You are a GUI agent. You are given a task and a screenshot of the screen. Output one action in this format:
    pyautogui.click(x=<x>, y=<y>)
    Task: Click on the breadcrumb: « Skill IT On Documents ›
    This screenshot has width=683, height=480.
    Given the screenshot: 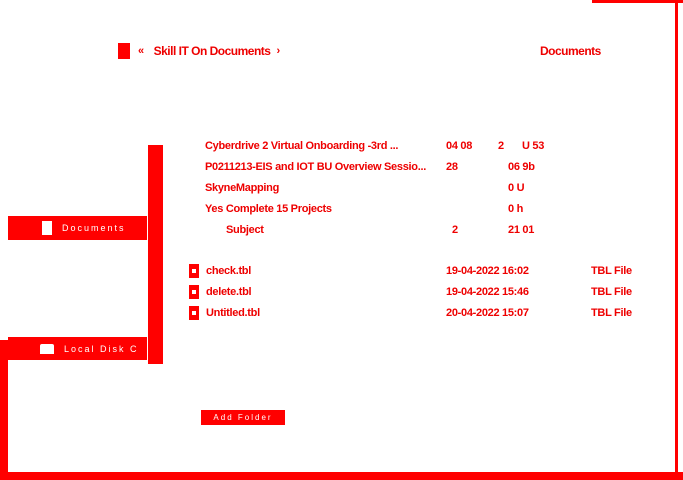 What is the action you would take?
    pyautogui.click(x=201, y=51)
    